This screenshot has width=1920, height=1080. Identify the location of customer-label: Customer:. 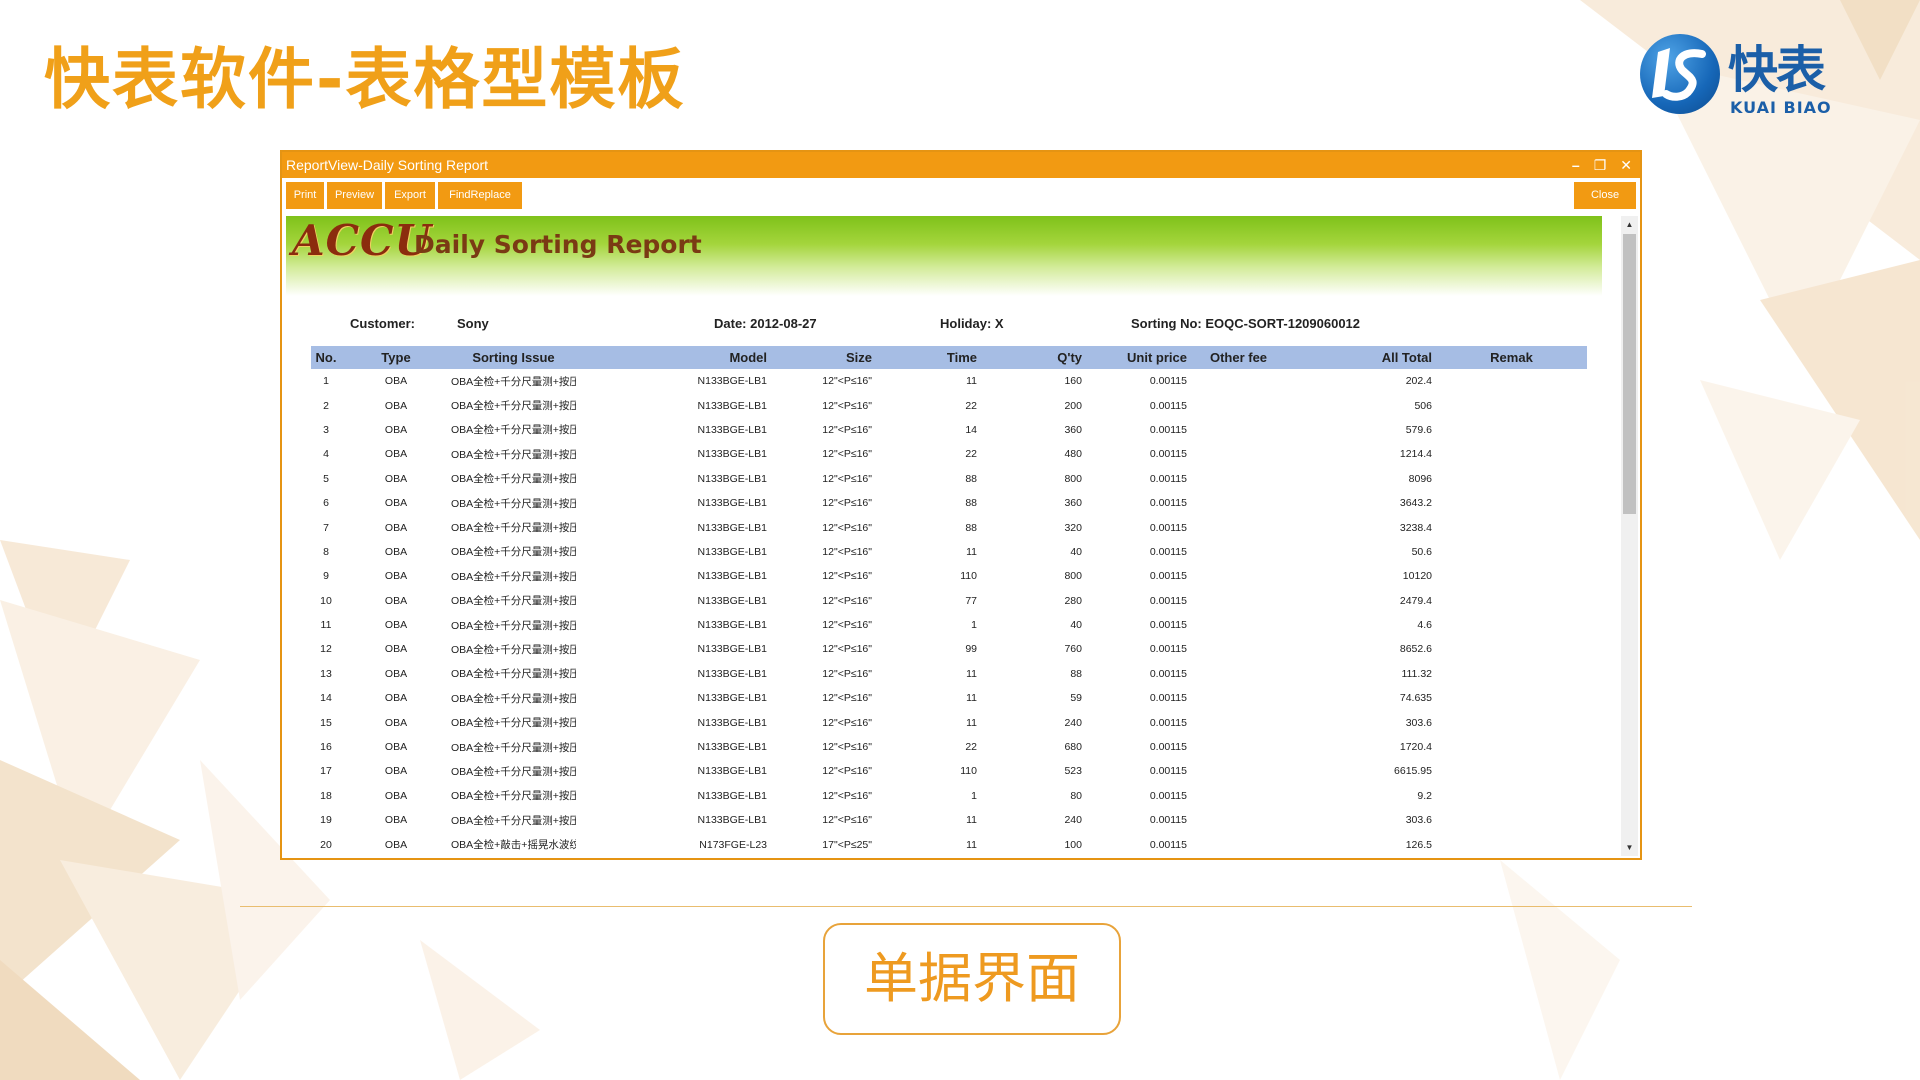
(383, 323).